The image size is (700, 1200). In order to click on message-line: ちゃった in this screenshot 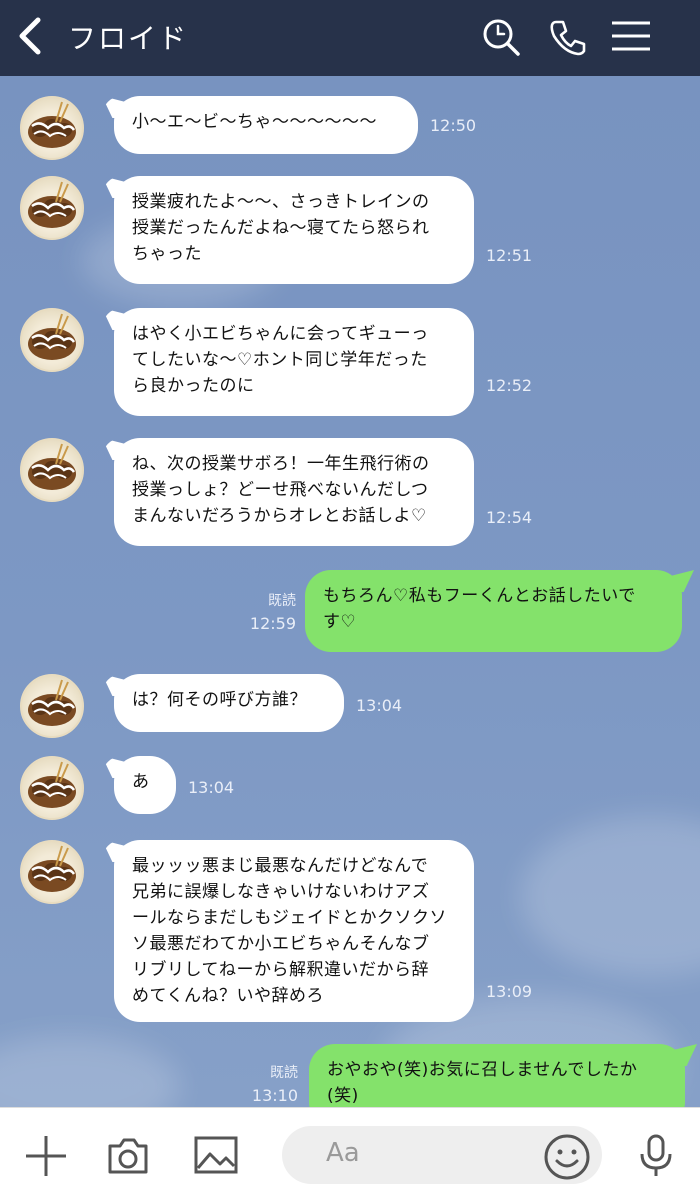, I will do `click(167, 254)`.